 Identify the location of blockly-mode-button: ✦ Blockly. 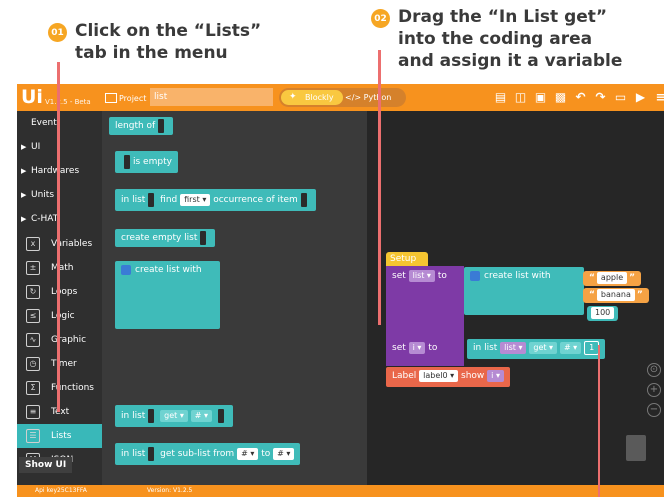
(312, 97).